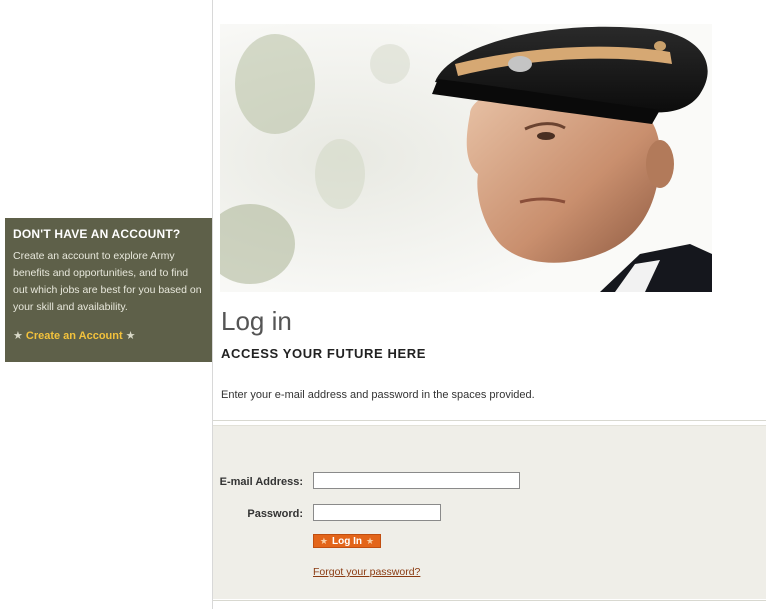 This screenshot has width=766, height=609. What do you see at coordinates (74, 335) in the screenshot?
I see `create-account-link-label: Create an Account` at bounding box center [74, 335].